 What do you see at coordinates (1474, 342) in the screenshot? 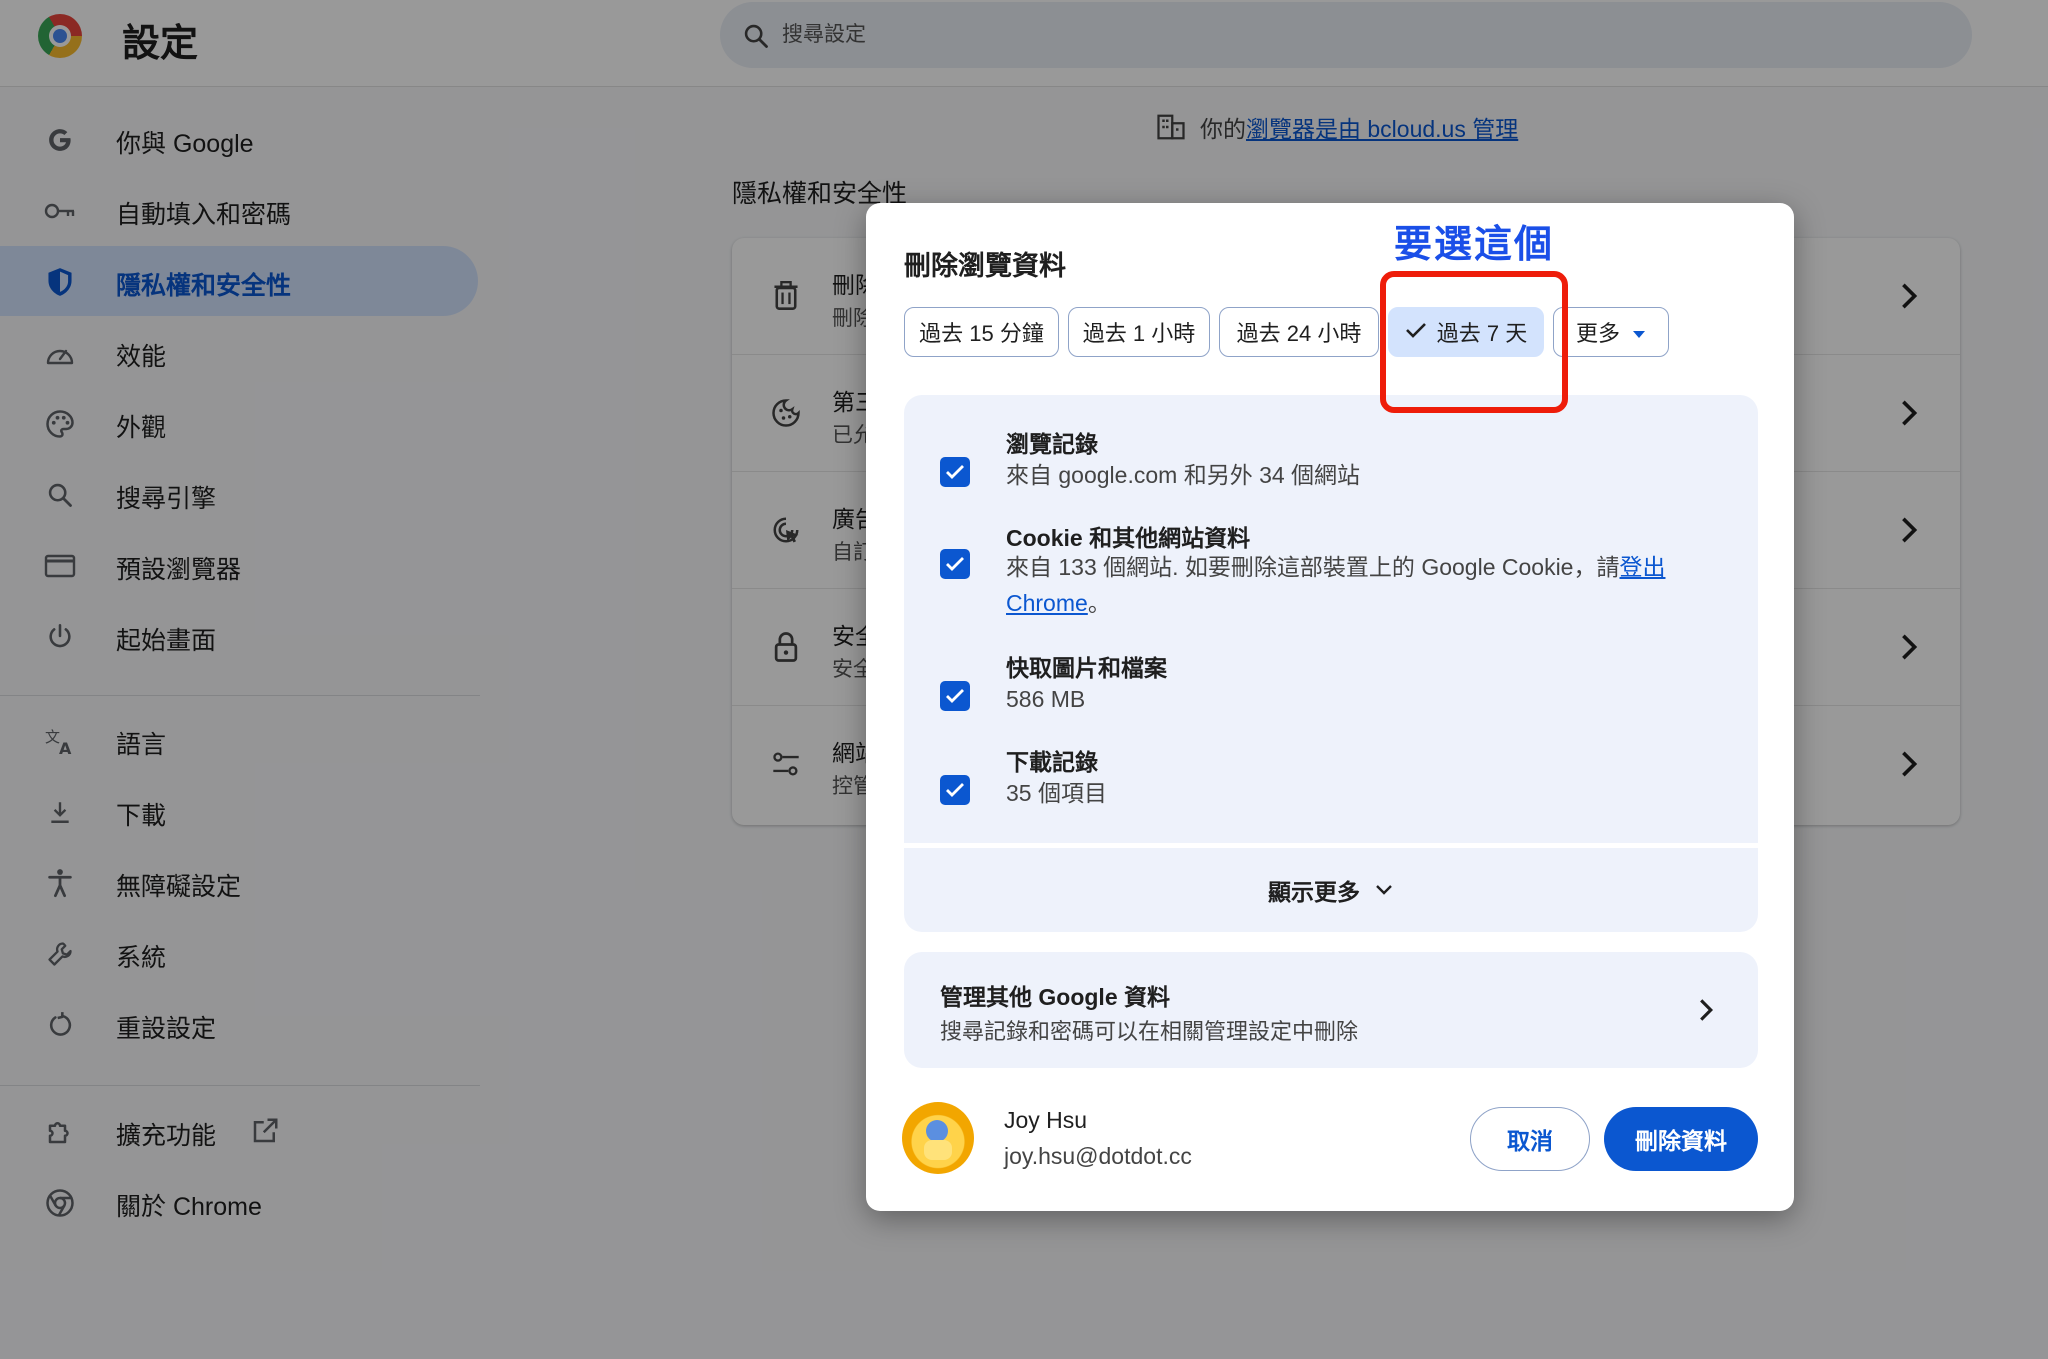
I see `annotation-highlight-box` at bounding box center [1474, 342].